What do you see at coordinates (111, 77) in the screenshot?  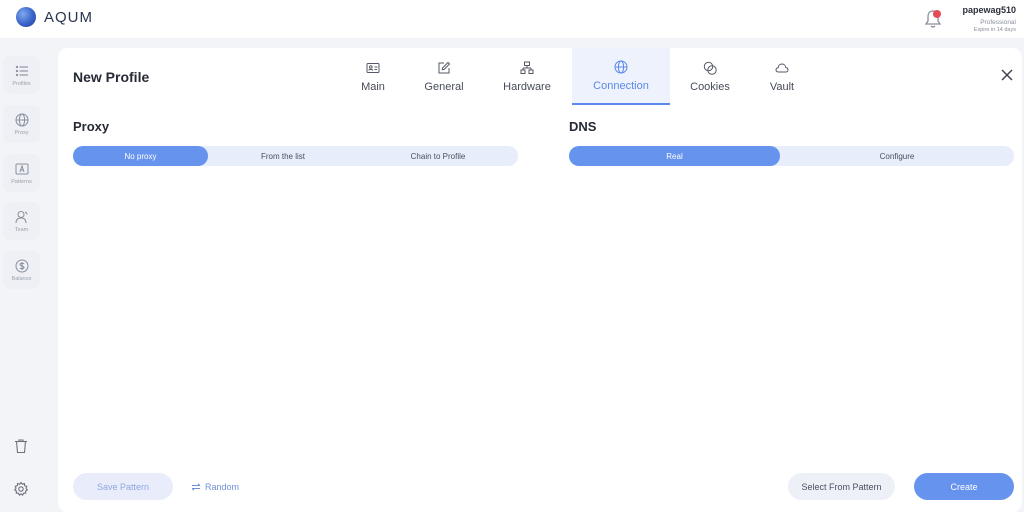 I see `panel-title: New Profile` at bounding box center [111, 77].